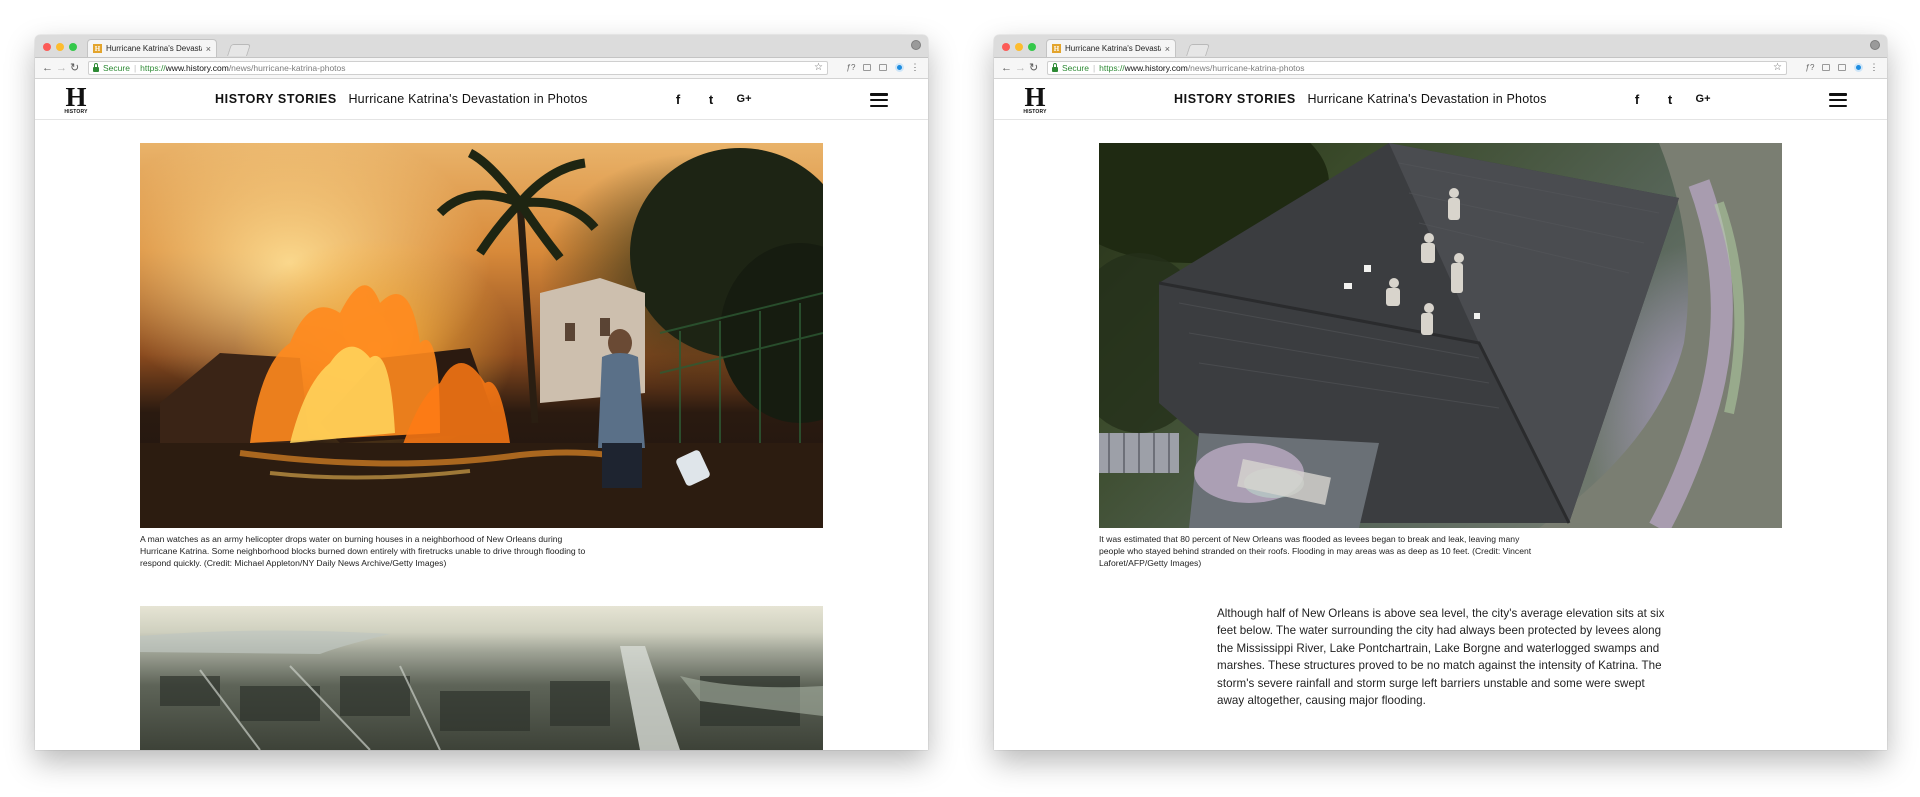 The width and height of the screenshot is (1920, 797). I want to click on aerial-city-svg, so click(481, 690).